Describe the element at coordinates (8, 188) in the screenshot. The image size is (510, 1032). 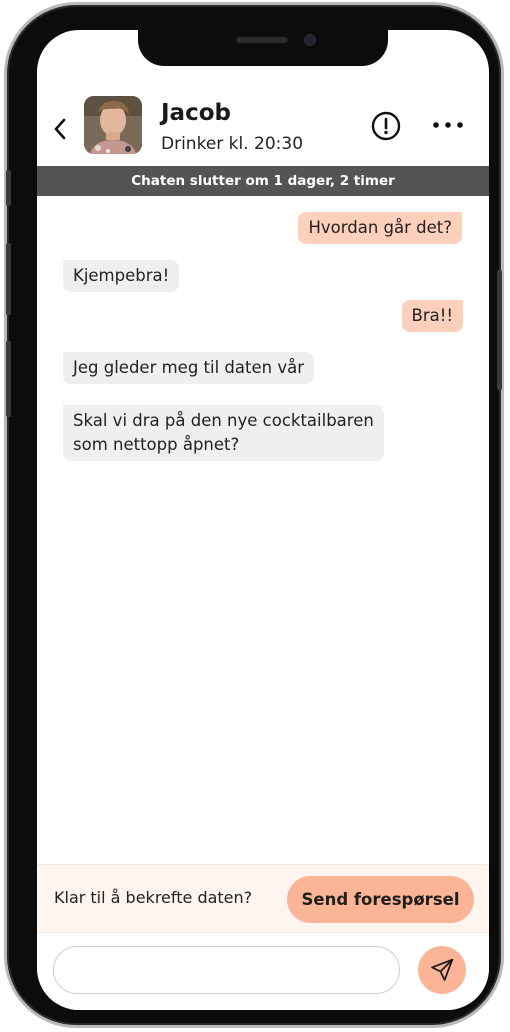
I see `mute-switch` at that location.